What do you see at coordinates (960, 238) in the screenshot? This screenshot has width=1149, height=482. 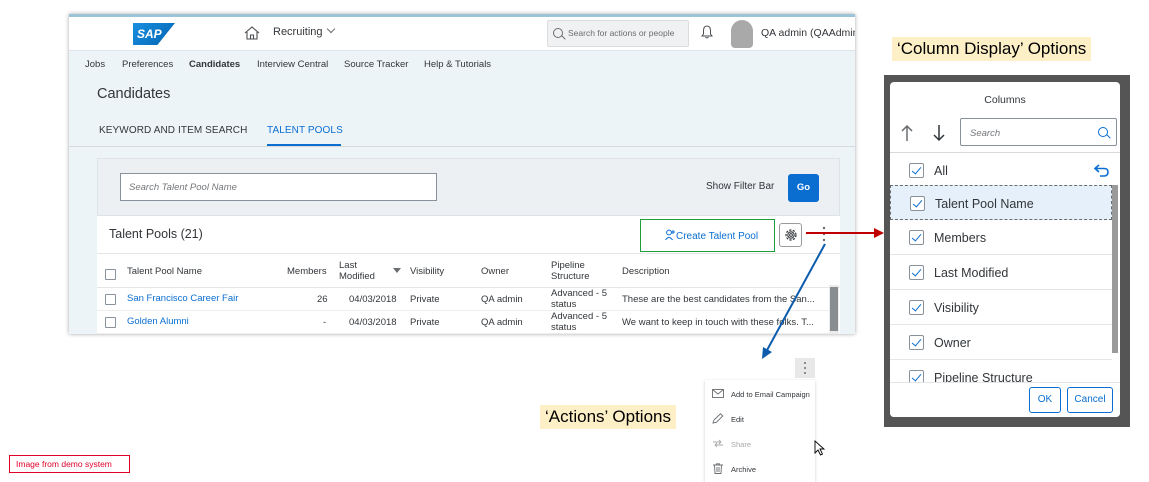 I see `column-option-label: Members` at bounding box center [960, 238].